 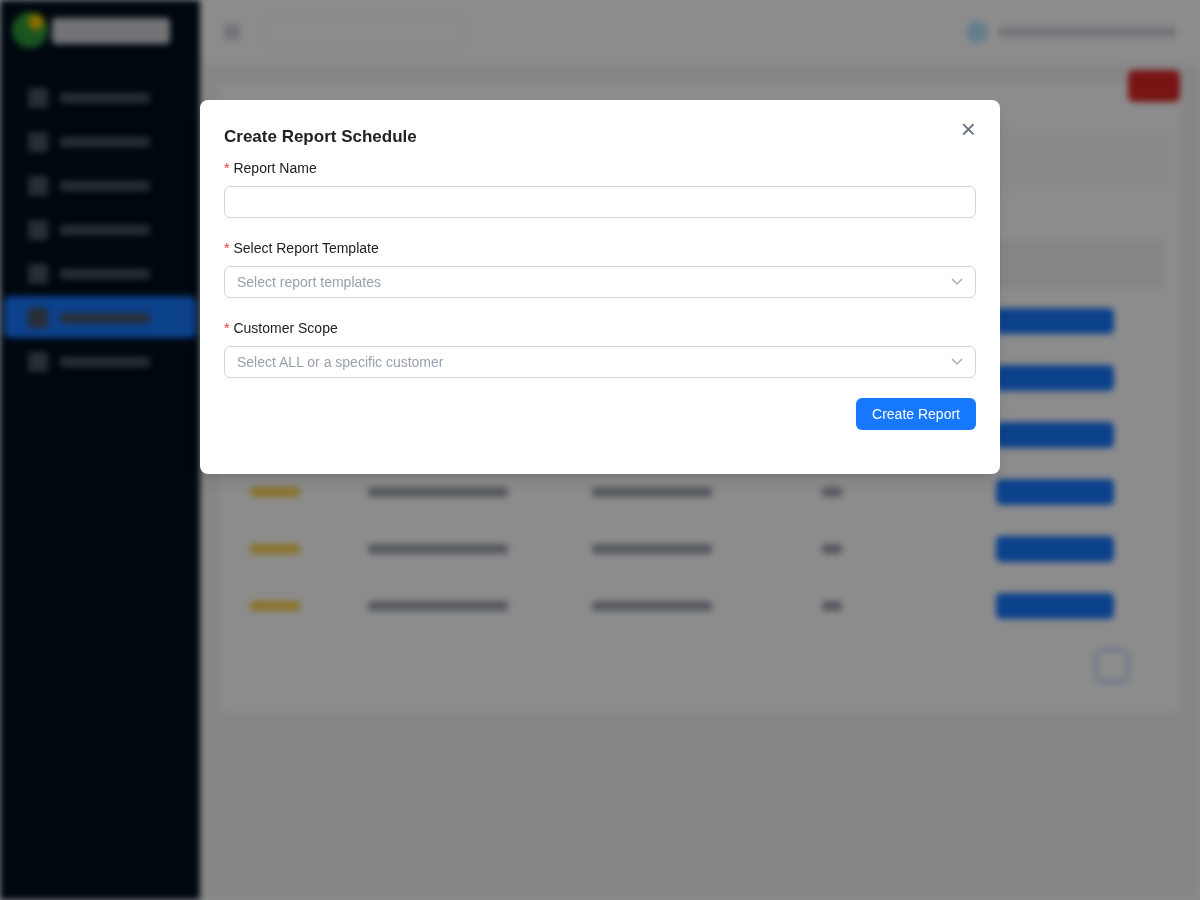 I want to click on field-label: Select Report Template, so click(x=306, y=248).